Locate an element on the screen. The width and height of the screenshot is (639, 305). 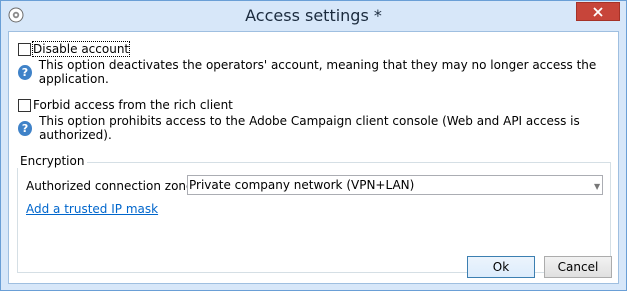
dropdown-arrow-icon: ▼ is located at coordinates (597, 186).